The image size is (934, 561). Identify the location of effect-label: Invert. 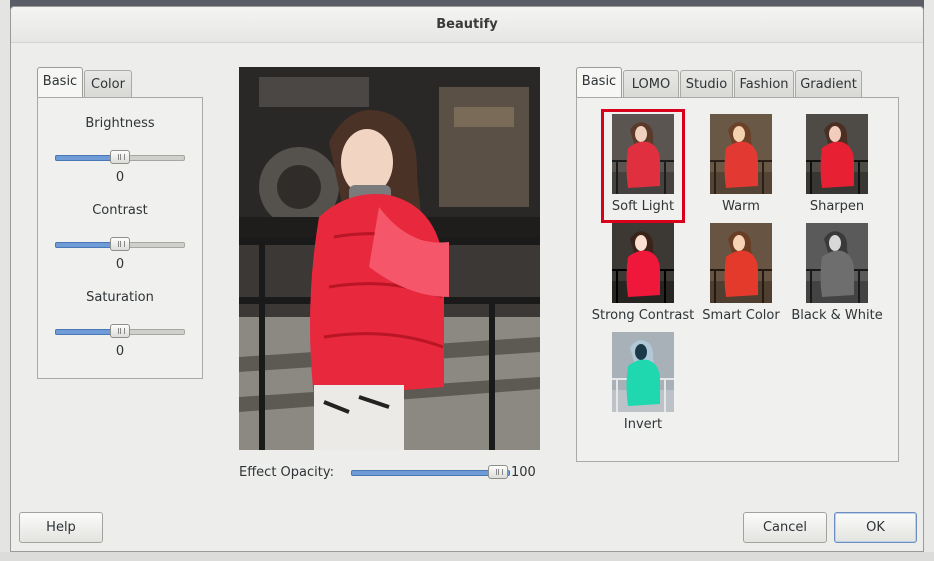
(643, 424).